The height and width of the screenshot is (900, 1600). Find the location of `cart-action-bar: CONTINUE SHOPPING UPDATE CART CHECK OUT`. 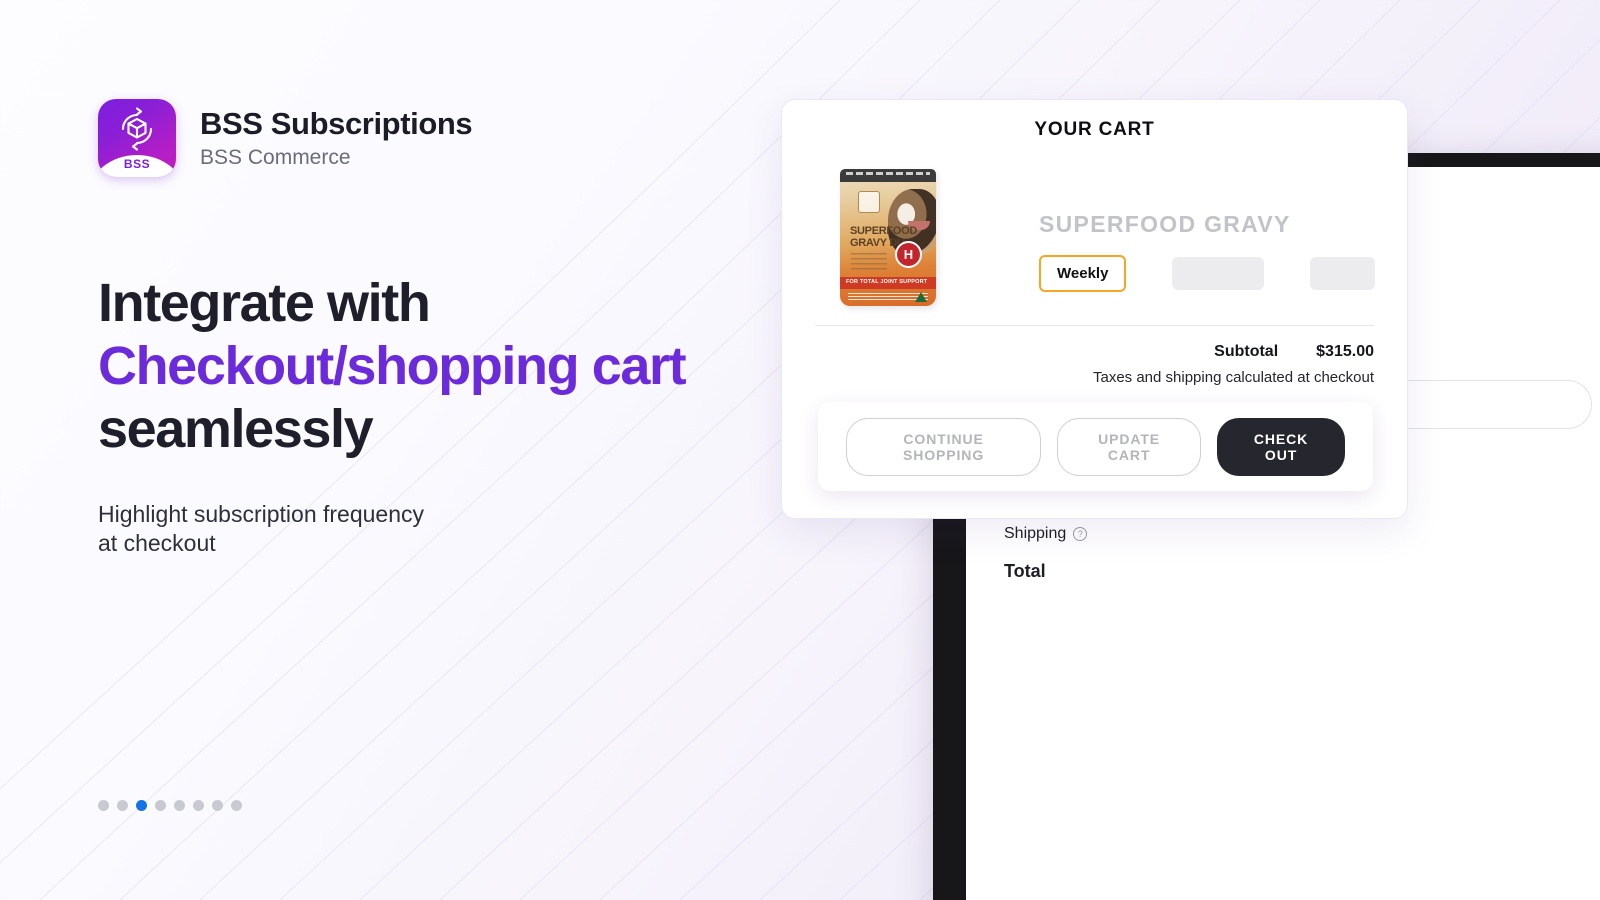

cart-action-bar: CONTINUE SHOPPING UPDATE CART CHECK OUT is located at coordinates (1095, 446).